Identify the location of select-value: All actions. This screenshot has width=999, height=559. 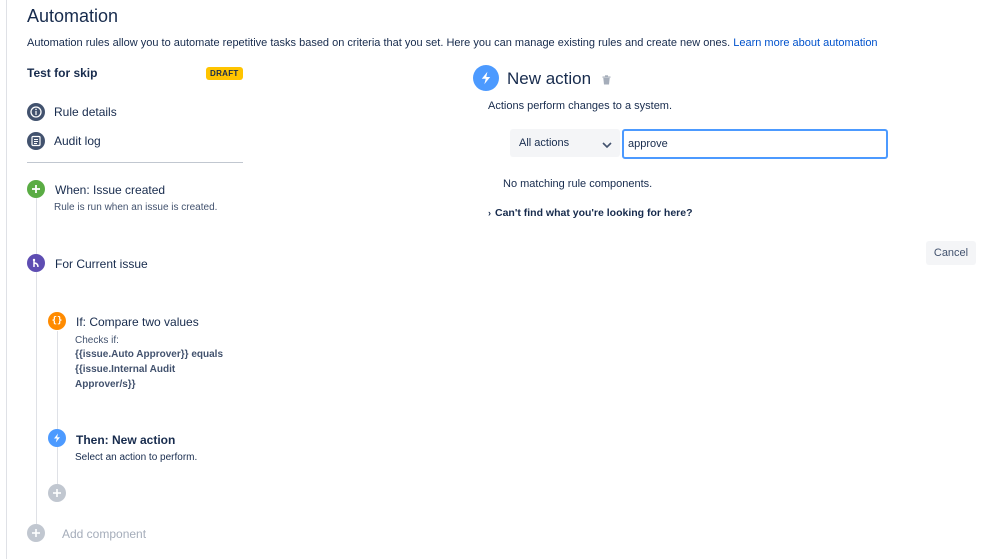
(544, 143).